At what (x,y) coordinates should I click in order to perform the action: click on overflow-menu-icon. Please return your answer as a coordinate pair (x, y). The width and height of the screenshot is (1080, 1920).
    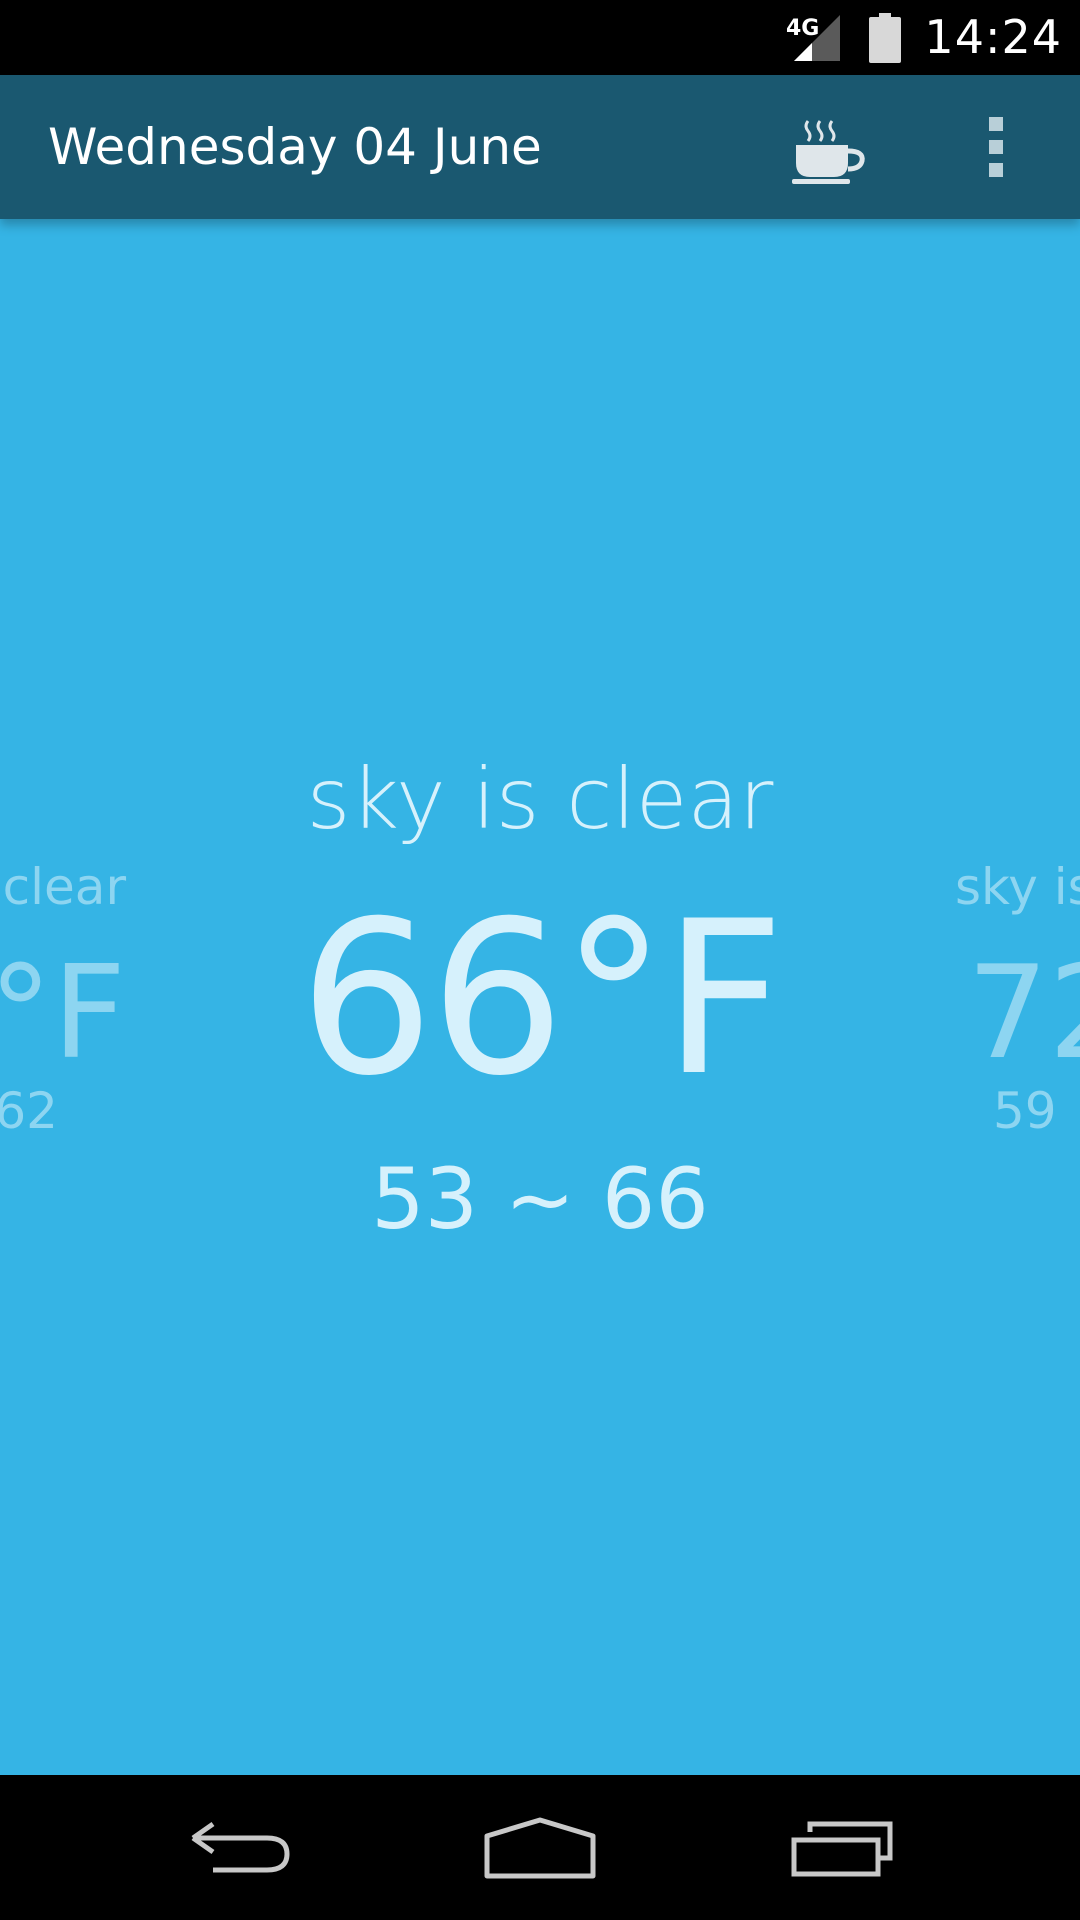
    Looking at the image, I should click on (996, 147).